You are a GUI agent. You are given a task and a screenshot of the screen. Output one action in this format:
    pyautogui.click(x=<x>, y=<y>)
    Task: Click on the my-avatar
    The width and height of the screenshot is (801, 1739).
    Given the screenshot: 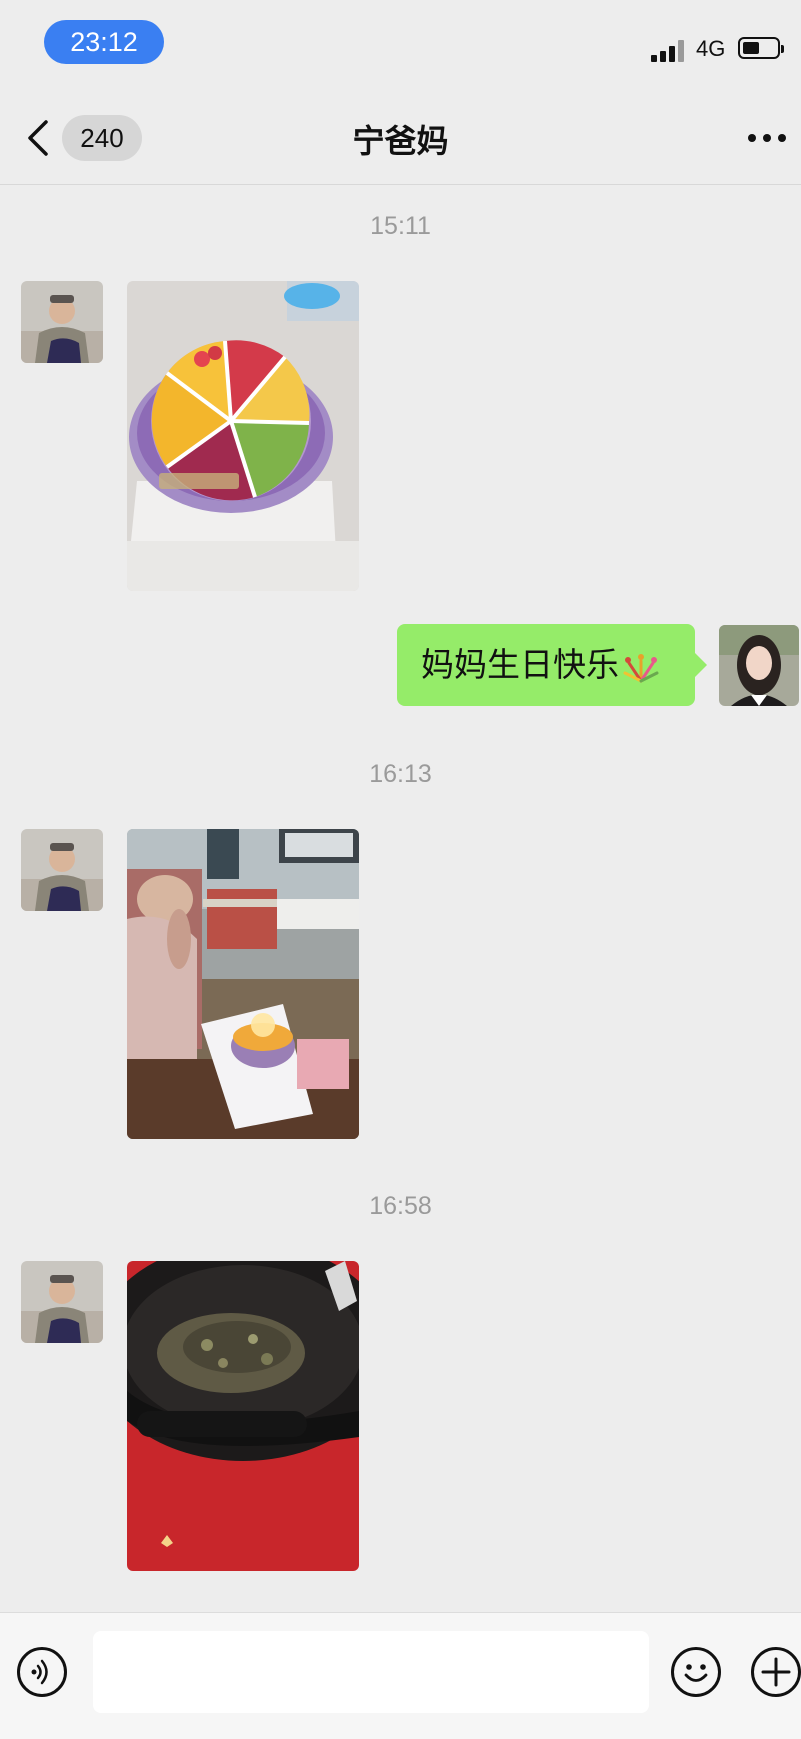 What is the action you would take?
    pyautogui.click(x=759, y=665)
    